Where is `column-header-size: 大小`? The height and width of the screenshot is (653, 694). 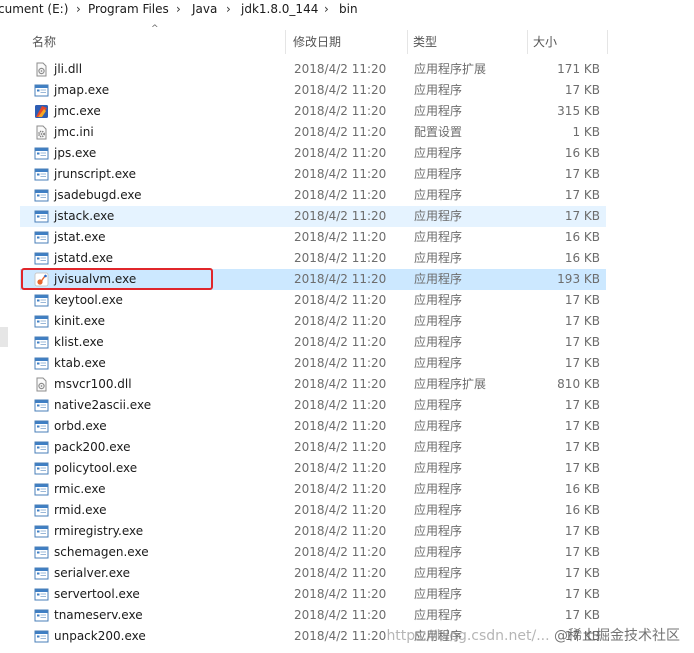 column-header-size: 大小 is located at coordinates (567, 43).